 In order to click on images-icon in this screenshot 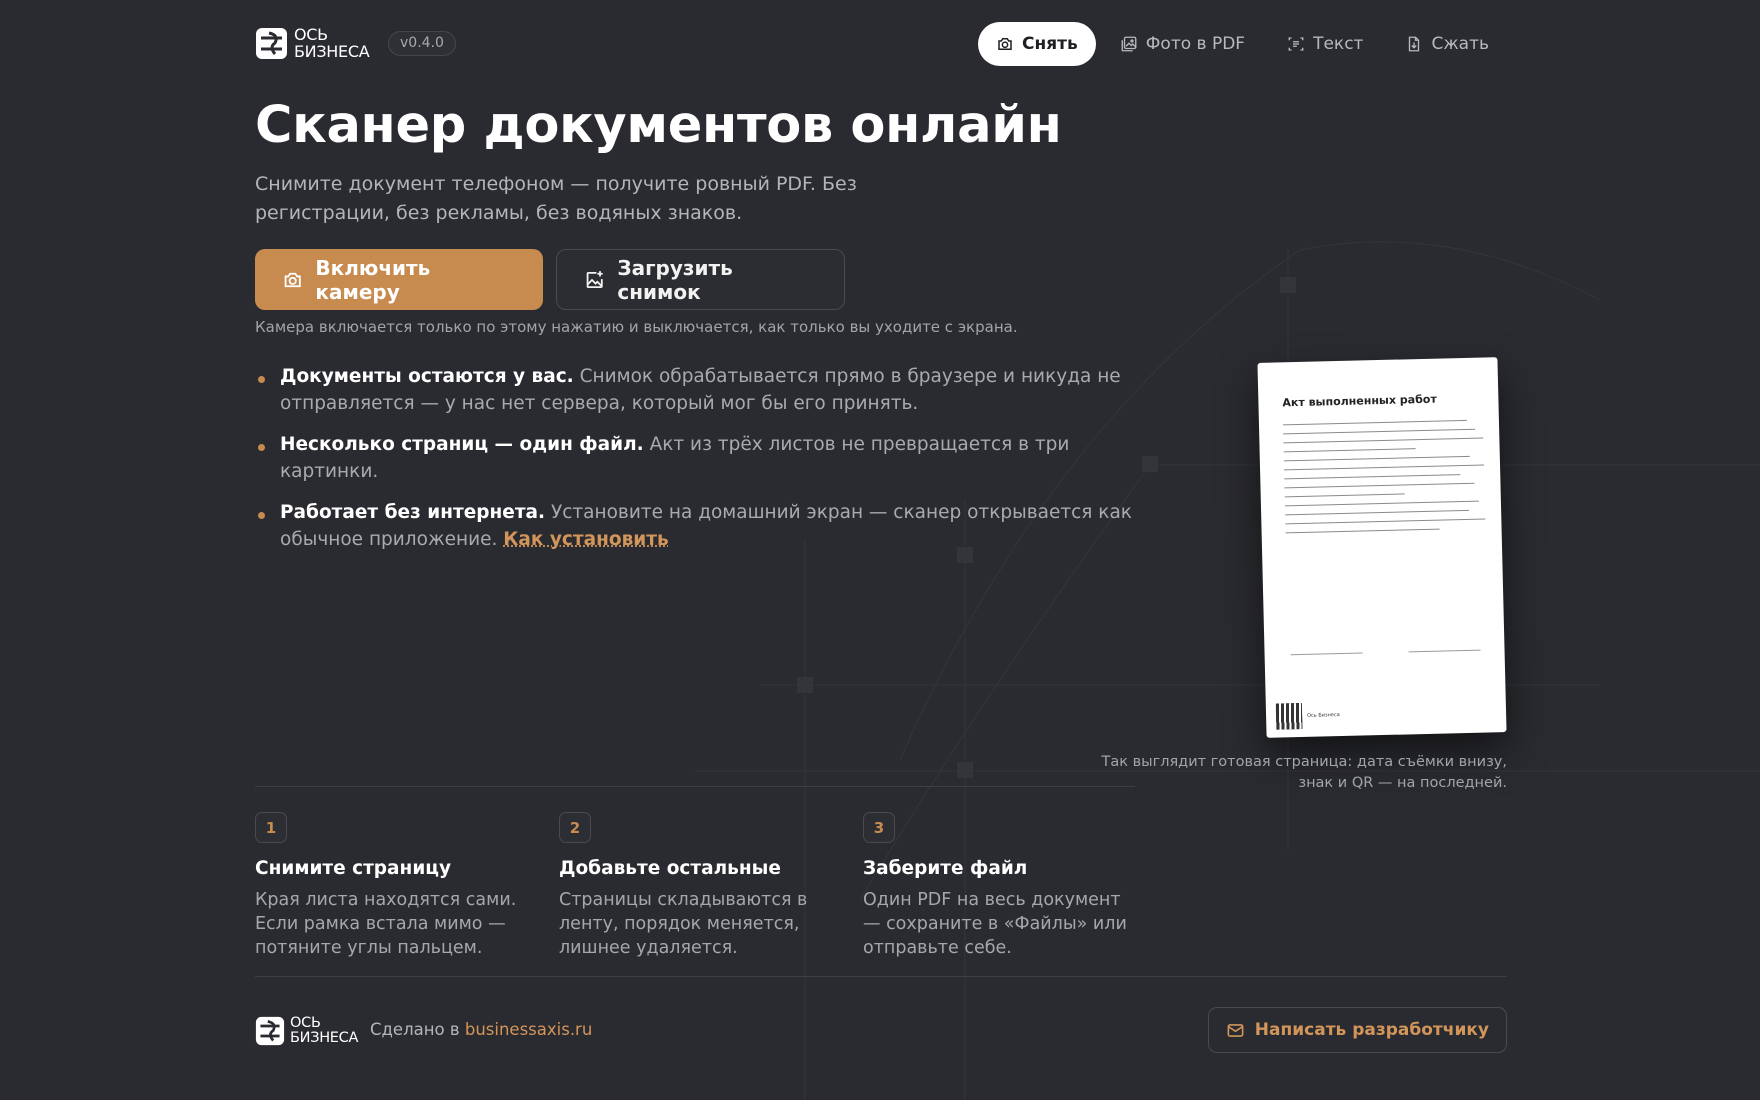, I will do `click(1129, 44)`.